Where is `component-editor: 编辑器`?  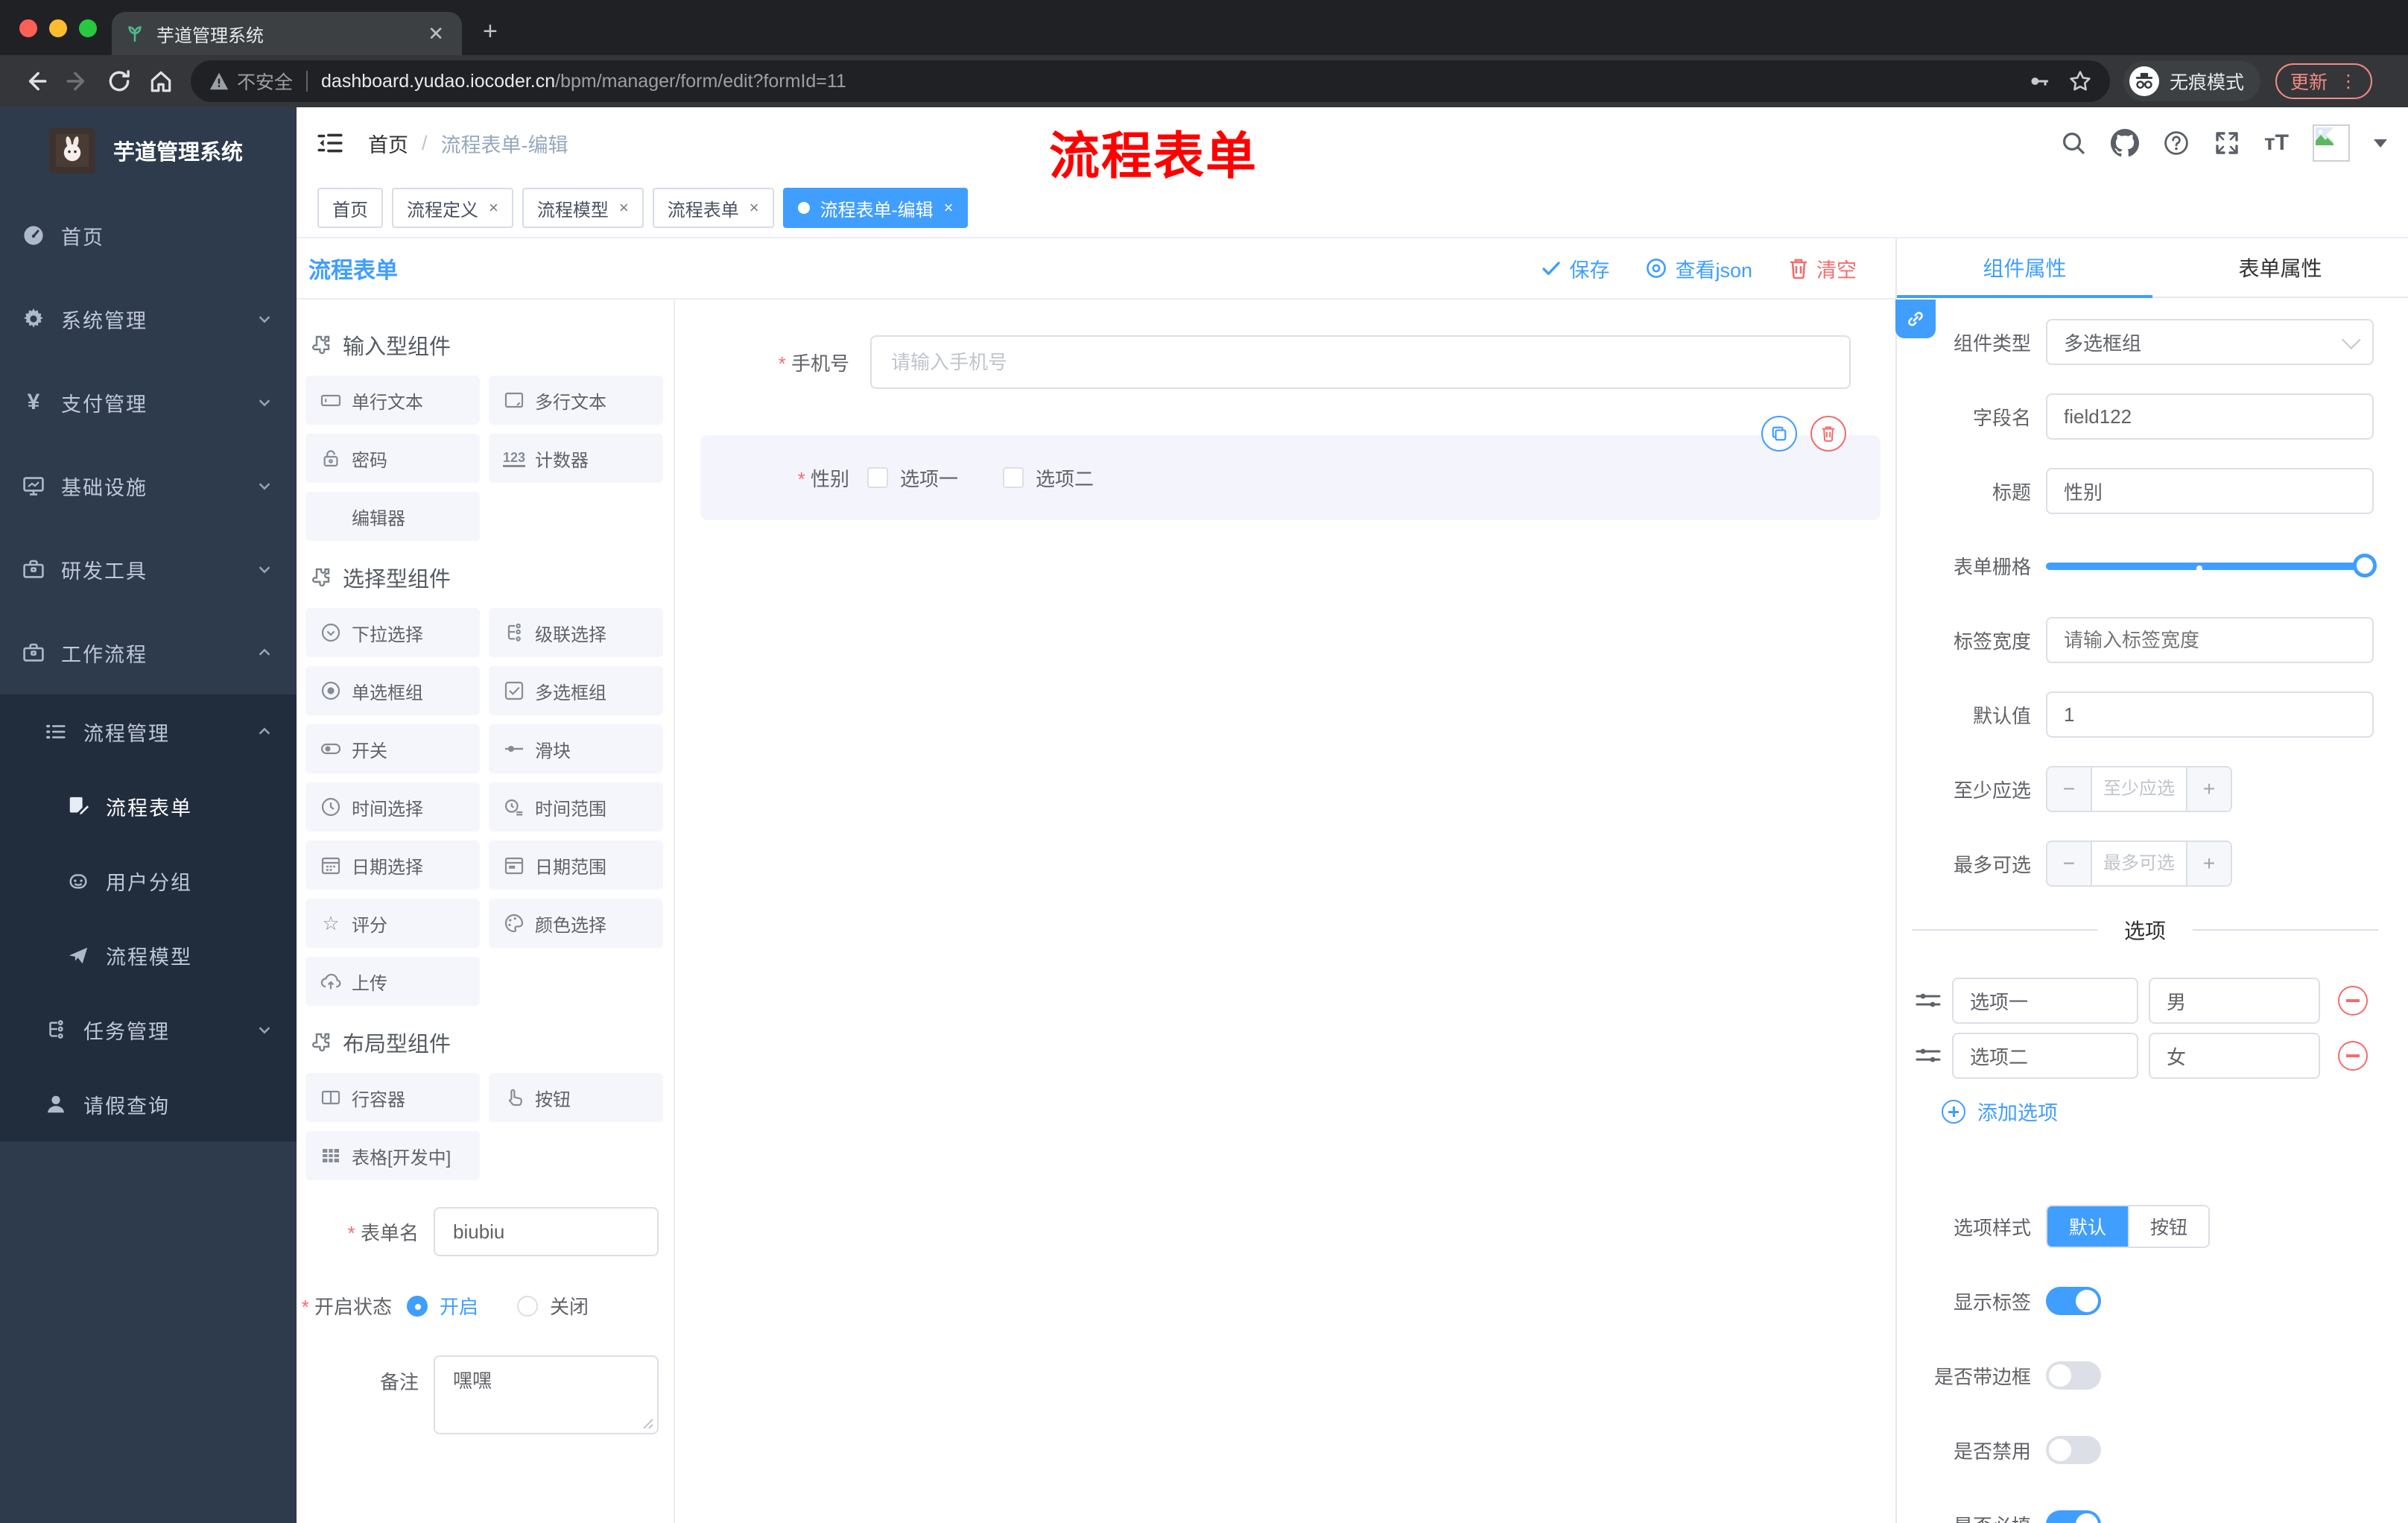 component-editor: 编辑器 is located at coordinates (392, 516).